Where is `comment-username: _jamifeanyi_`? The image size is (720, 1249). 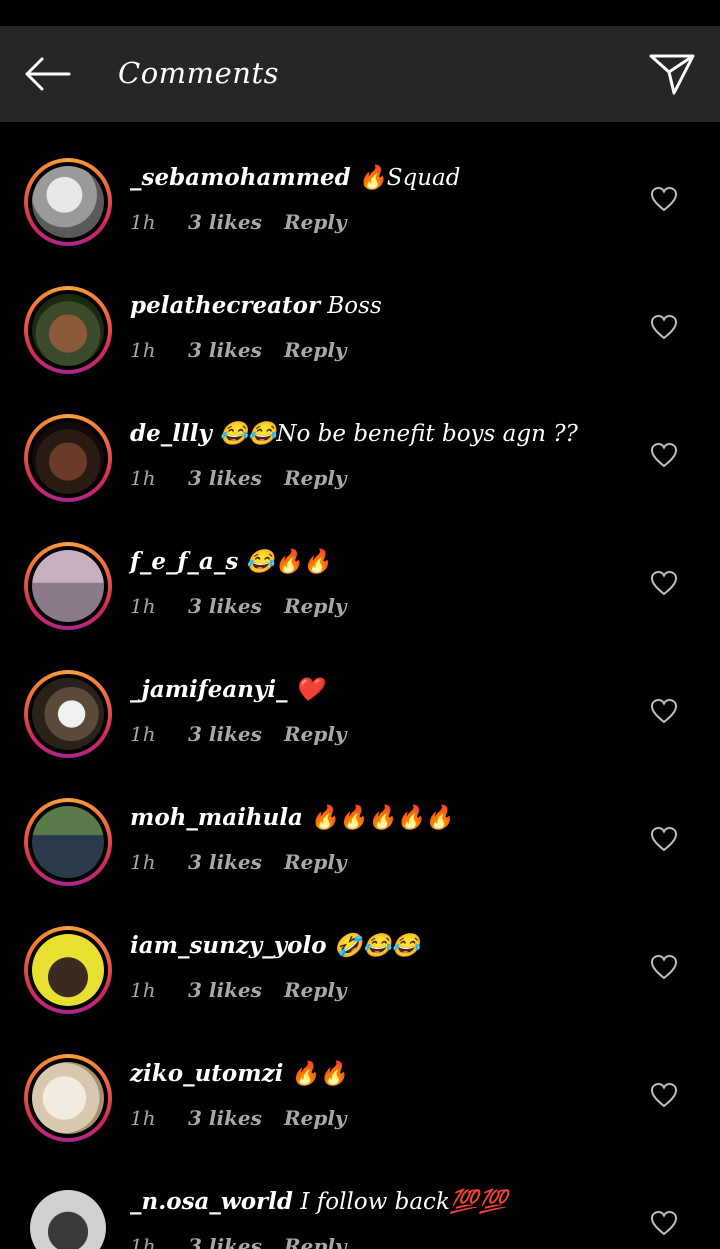
comment-username: _jamifeanyi_ is located at coordinates (209, 689).